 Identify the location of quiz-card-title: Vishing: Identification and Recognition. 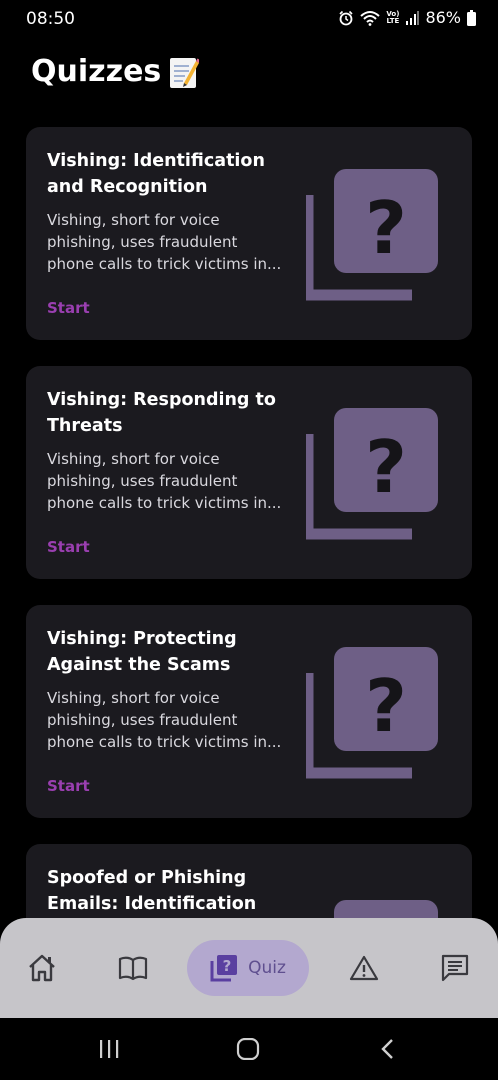
(156, 174).